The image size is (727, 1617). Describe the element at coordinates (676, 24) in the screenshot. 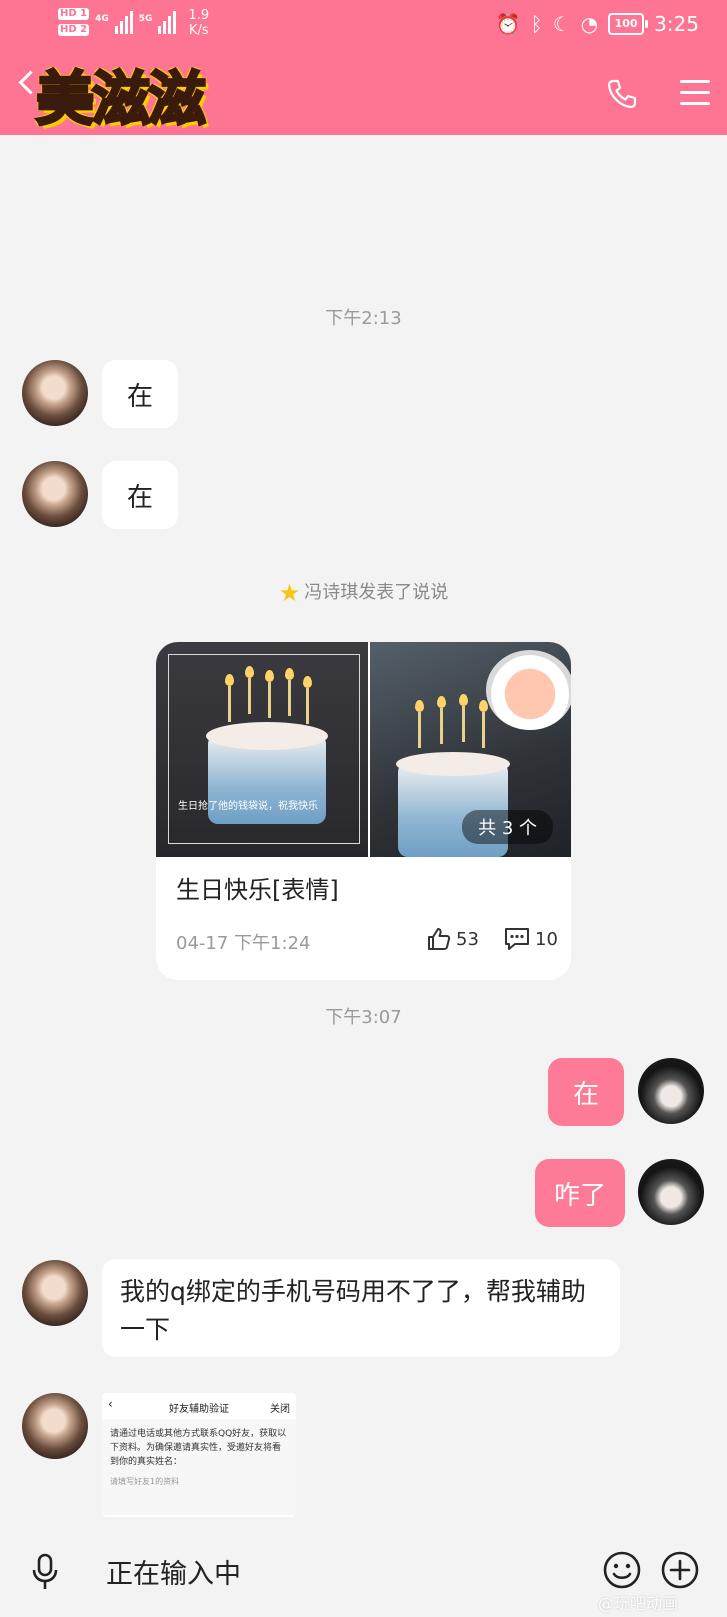

I see `status-time: 3:25` at that location.